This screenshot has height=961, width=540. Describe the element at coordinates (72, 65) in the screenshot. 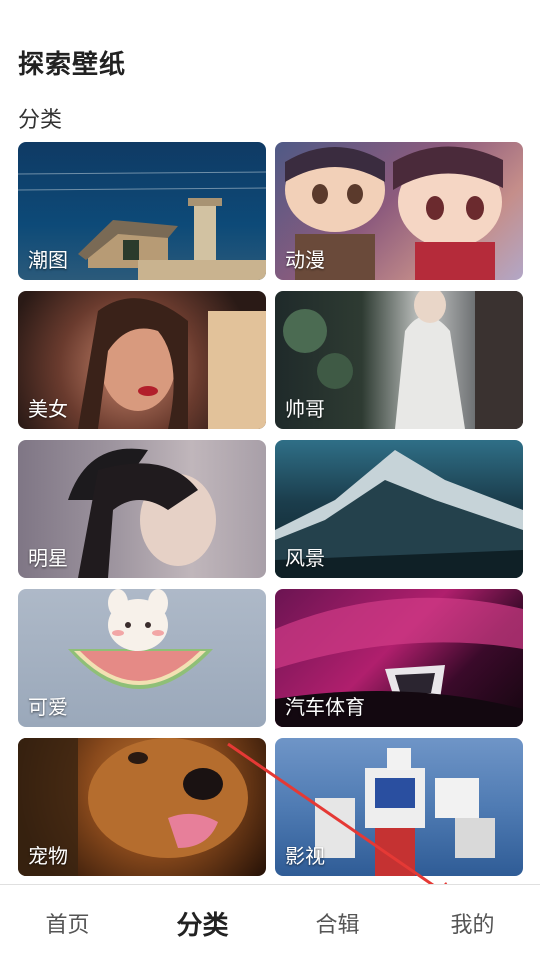

I see `page-title: 探索壁纸` at that location.